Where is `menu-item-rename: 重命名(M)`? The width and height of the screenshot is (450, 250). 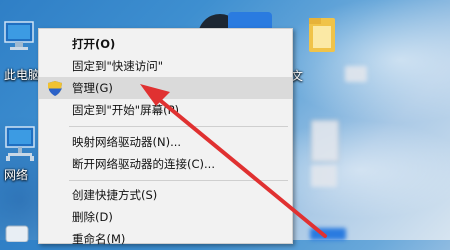 menu-item-rename: 重命名(M) is located at coordinates (165, 239).